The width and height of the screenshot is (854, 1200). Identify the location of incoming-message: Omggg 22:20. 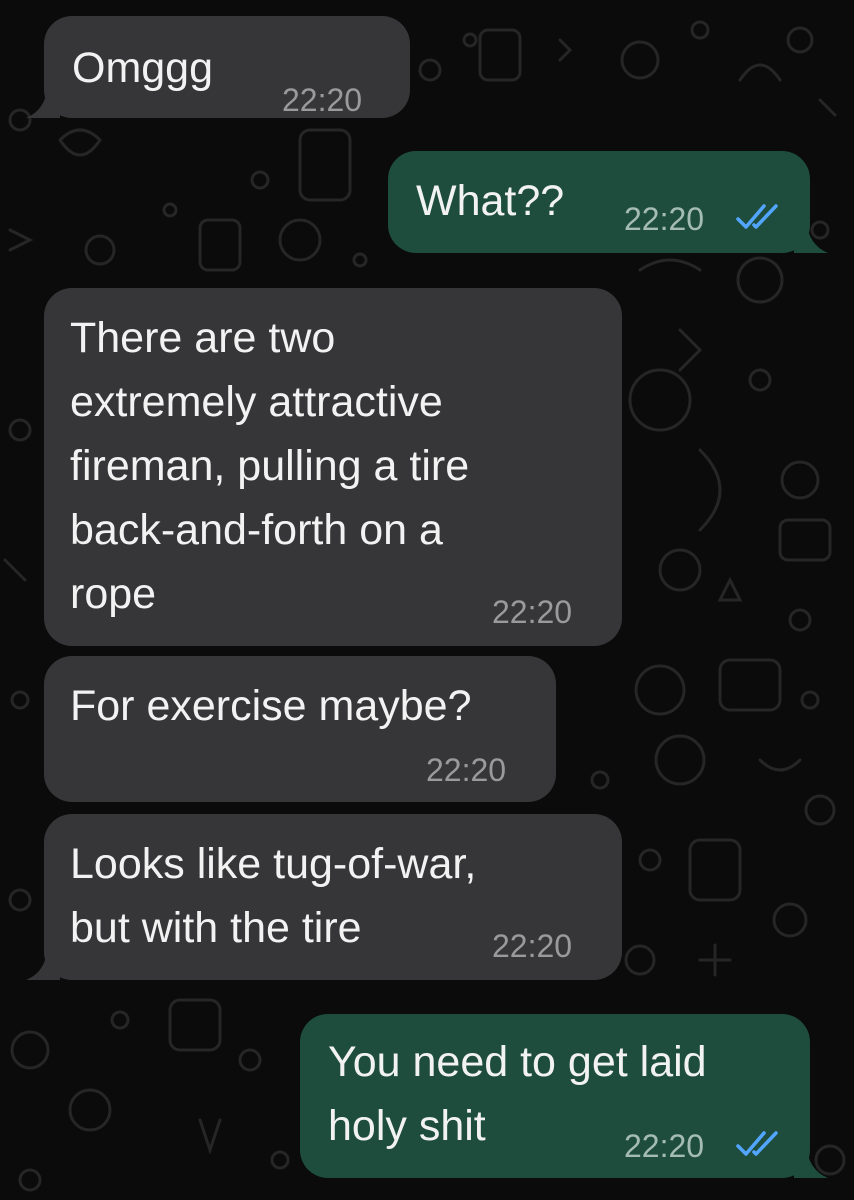
(218, 67).